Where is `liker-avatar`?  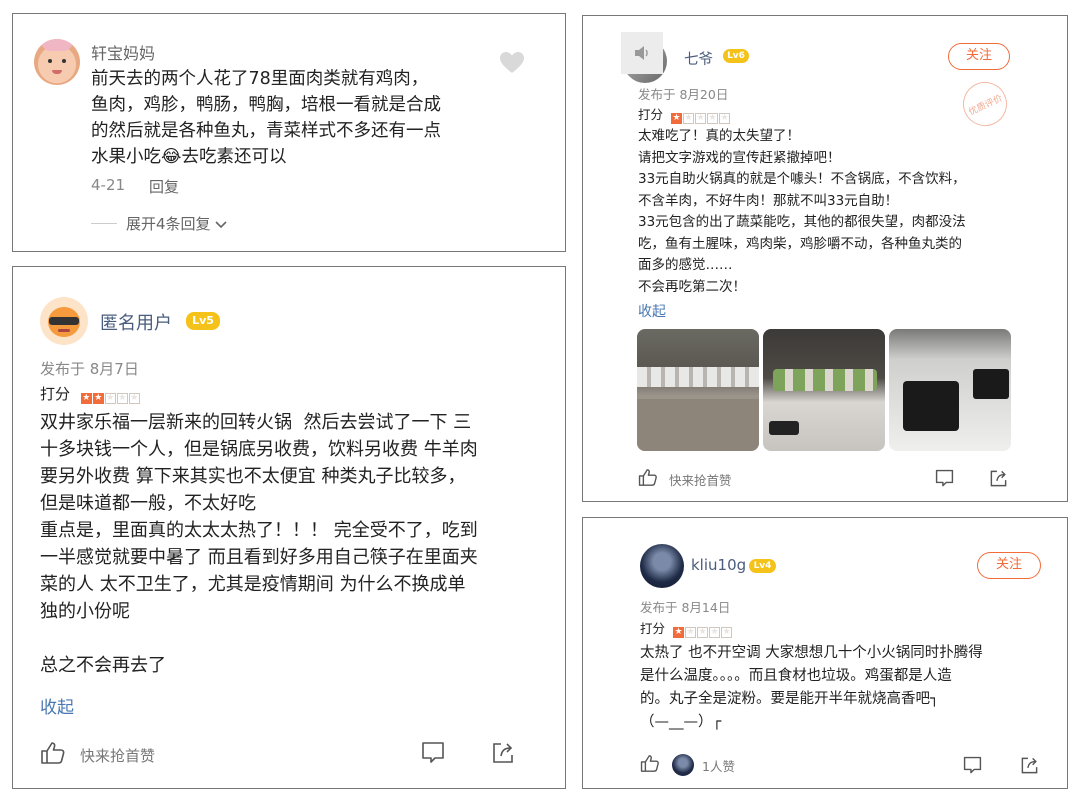 liker-avatar is located at coordinates (683, 765).